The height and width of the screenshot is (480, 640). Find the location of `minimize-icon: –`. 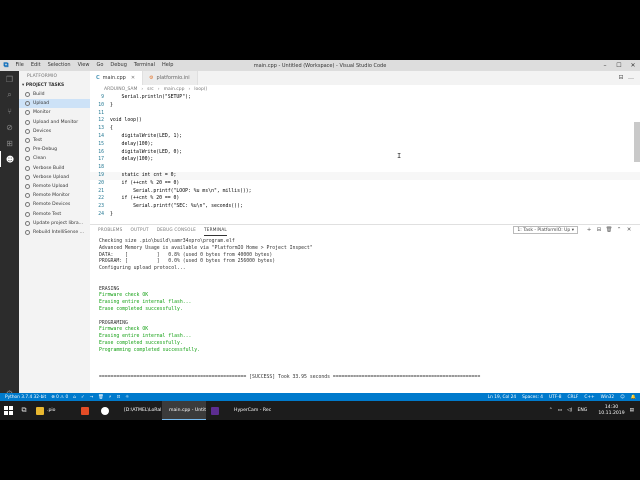

minimize-icon: – is located at coordinates (605, 65).